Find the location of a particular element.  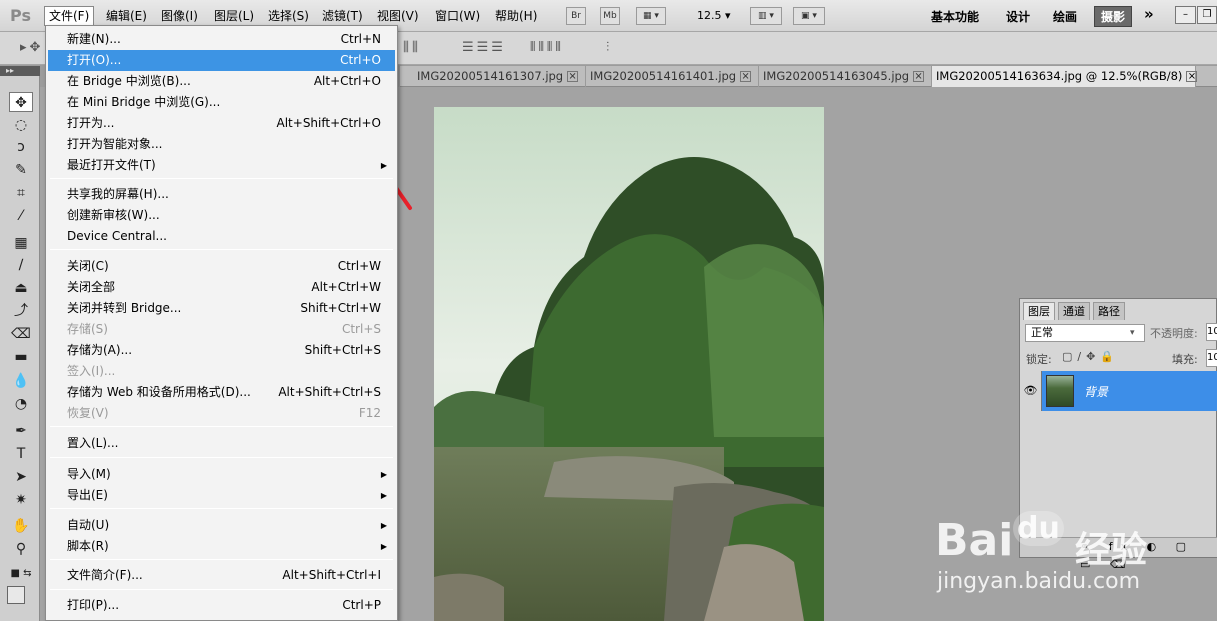

menu-item-label: 导出(E) is located at coordinates (87, 495).